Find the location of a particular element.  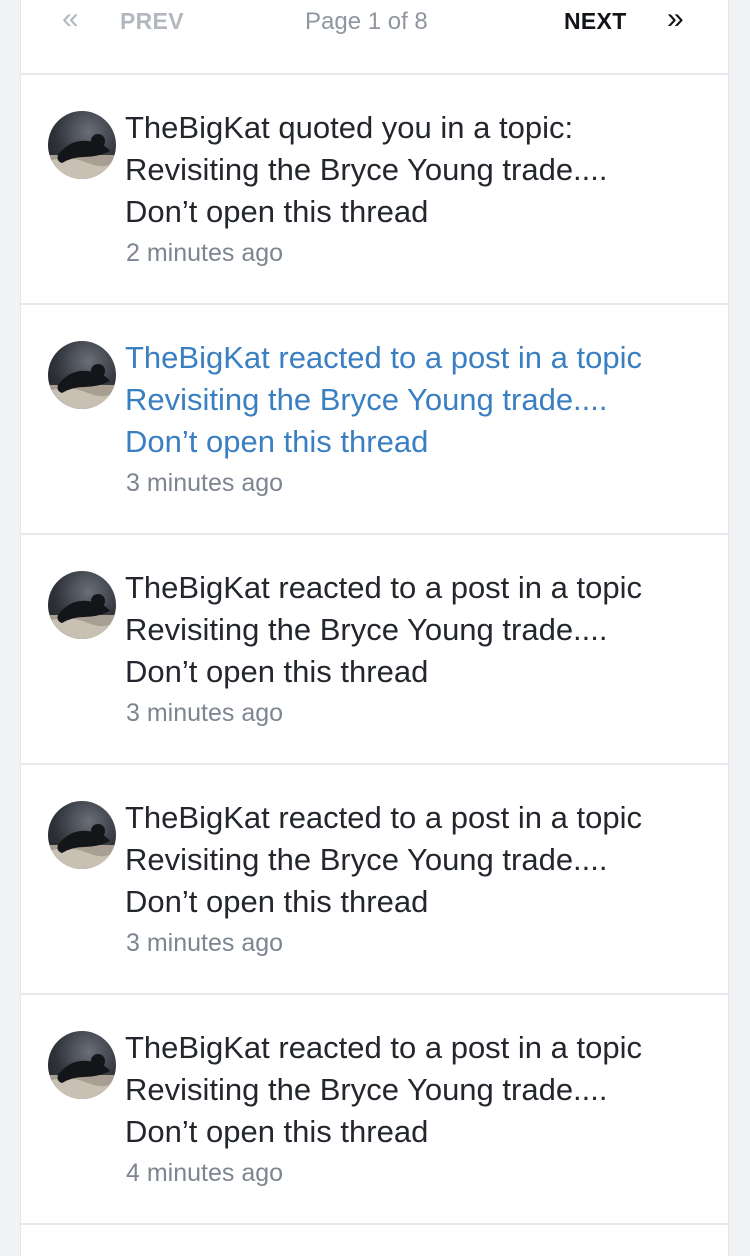

double-chevron-right-icon: » is located at coordinates (675, 19).